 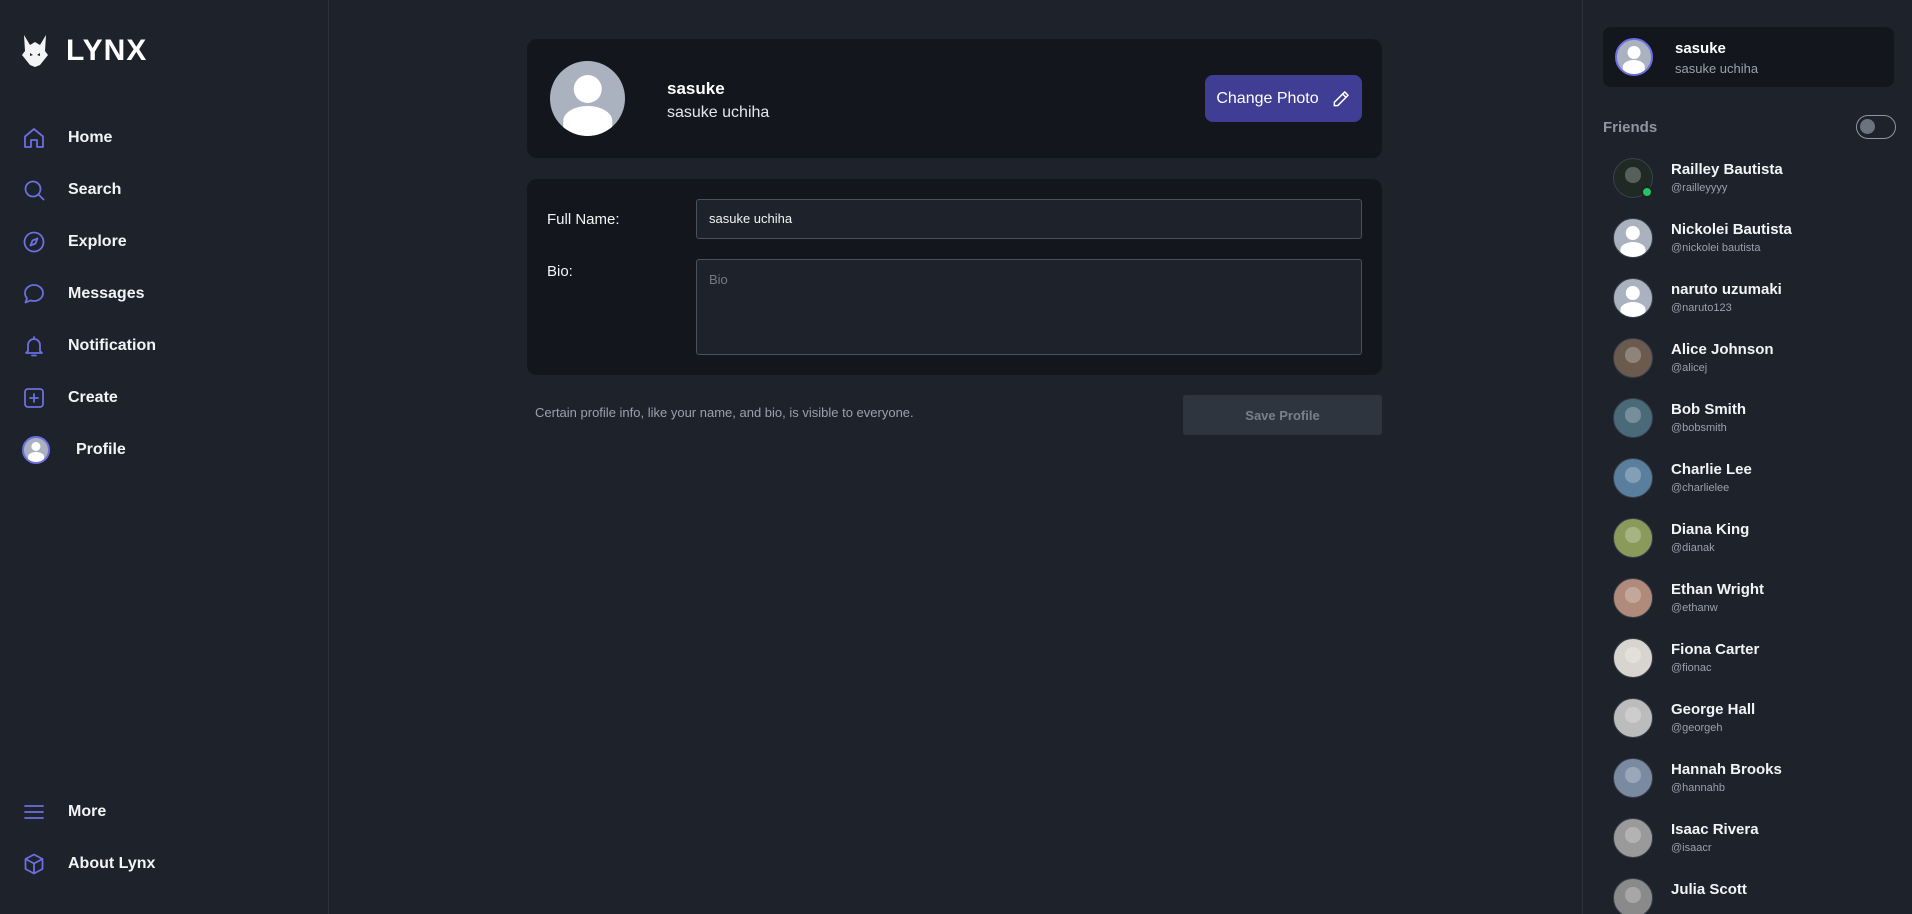 I want to click on friend-item: Diana King @dianak, so click(x=1753, y=548).